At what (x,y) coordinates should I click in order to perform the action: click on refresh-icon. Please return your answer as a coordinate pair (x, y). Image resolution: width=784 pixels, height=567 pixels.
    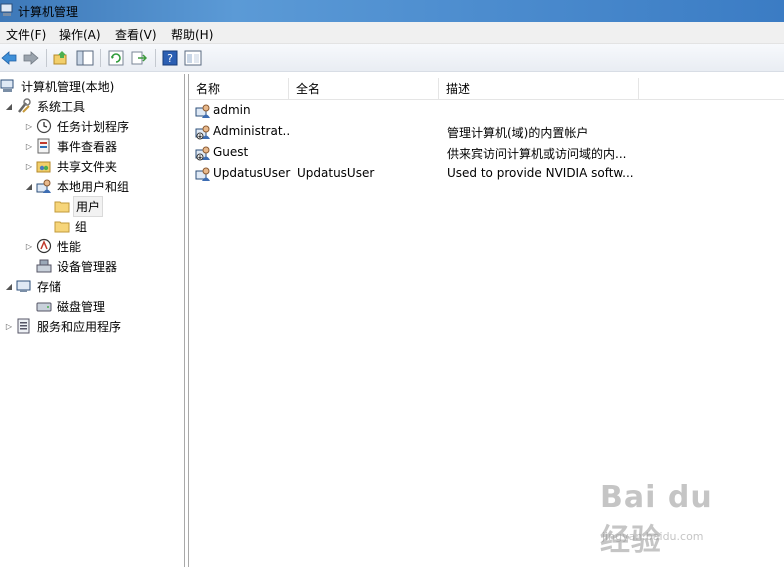
    Looking at the image, I should click on (116, 58).